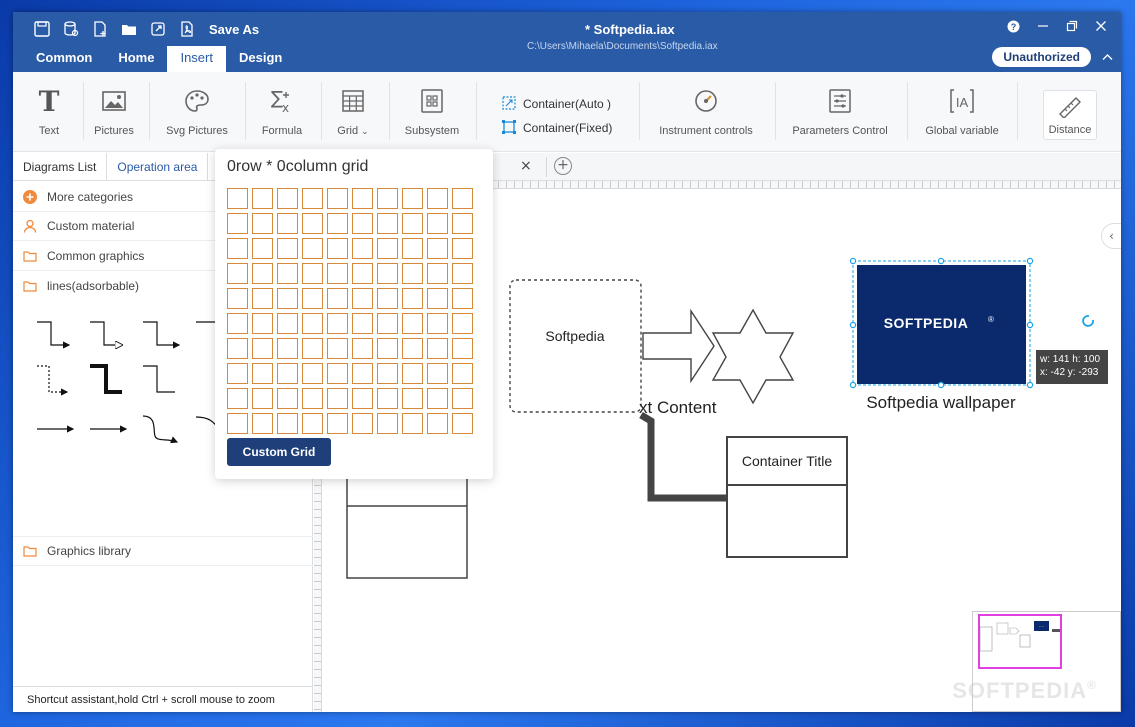 This screenshot has height=727, width=1135. What do you see at coordinates (556, 104) in the screenshot?
I see `container-auto-tool: Container(Auto )` at bounding box center [556, 104].